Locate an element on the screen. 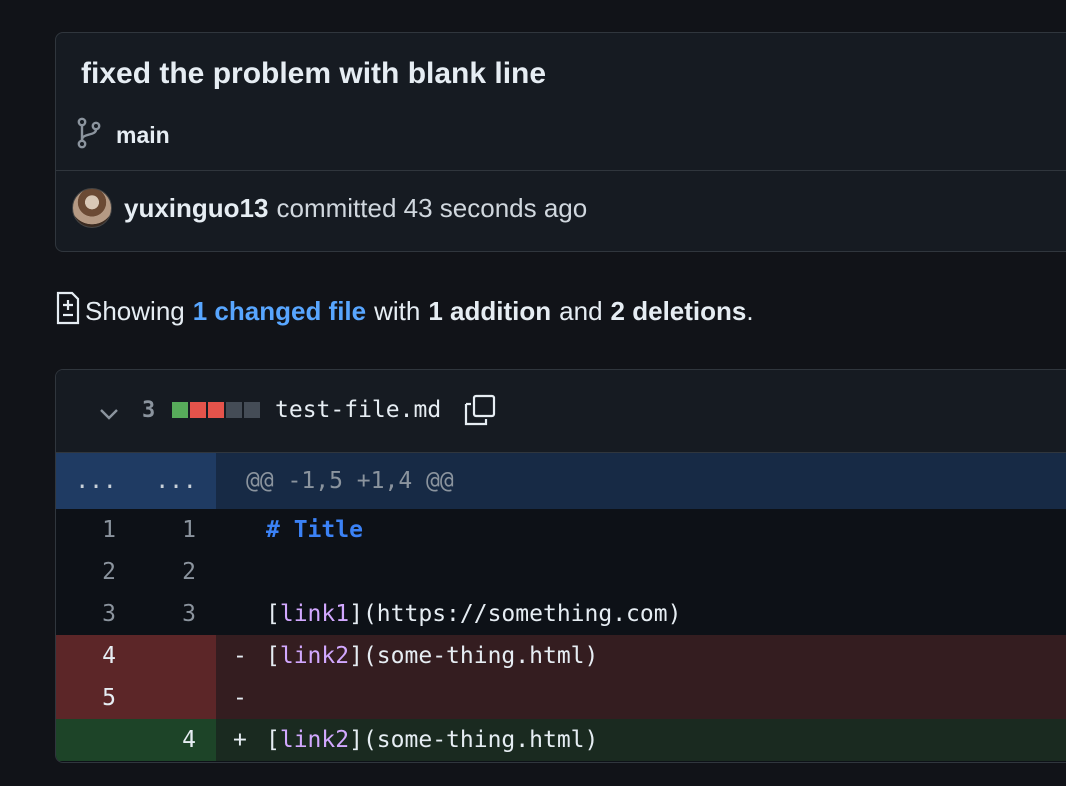 The width and height of the screenshot is (1066, 786). diff-line-context: 22 is located at coordinates (561, 572).